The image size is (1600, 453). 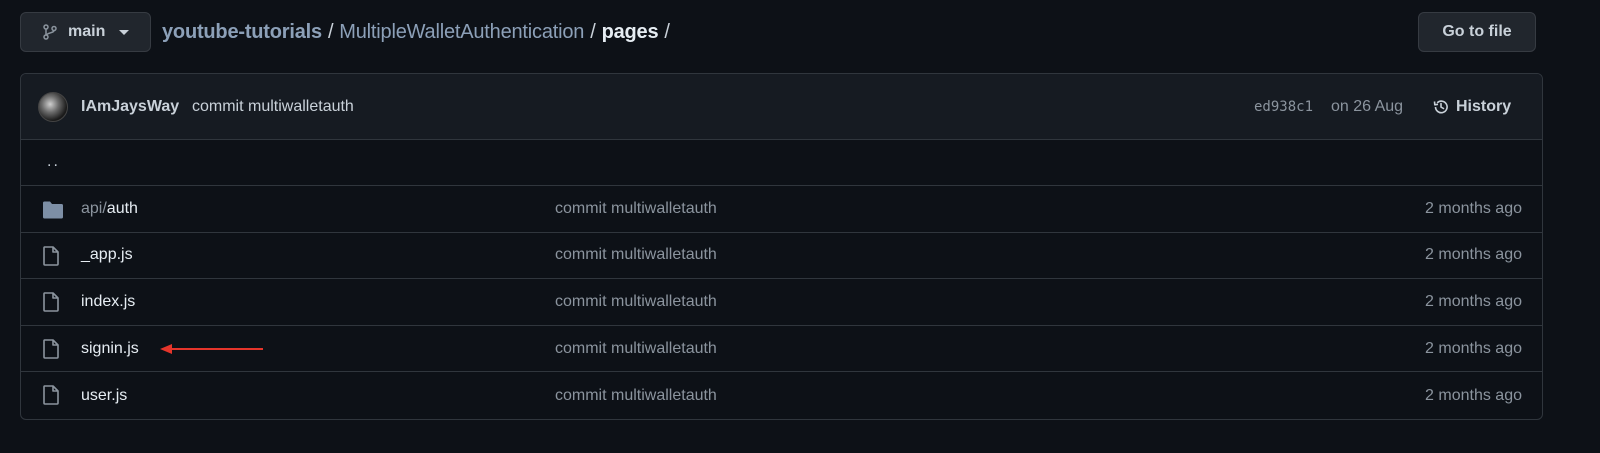 What do you see at coordinates (781, 163) in the screenshot?
I see `parent-directory-row: ..` at bounding box center [781, 163].